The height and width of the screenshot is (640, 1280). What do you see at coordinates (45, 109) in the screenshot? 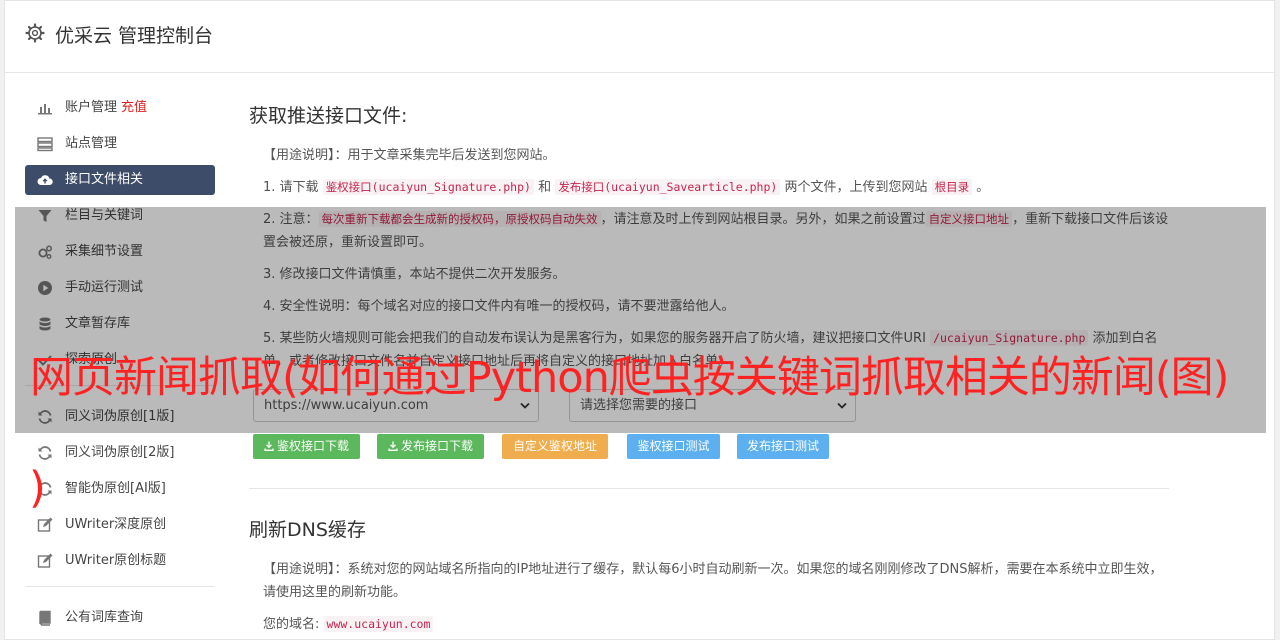
I see `bar-chart-icon` at bounding box center [45, 109].